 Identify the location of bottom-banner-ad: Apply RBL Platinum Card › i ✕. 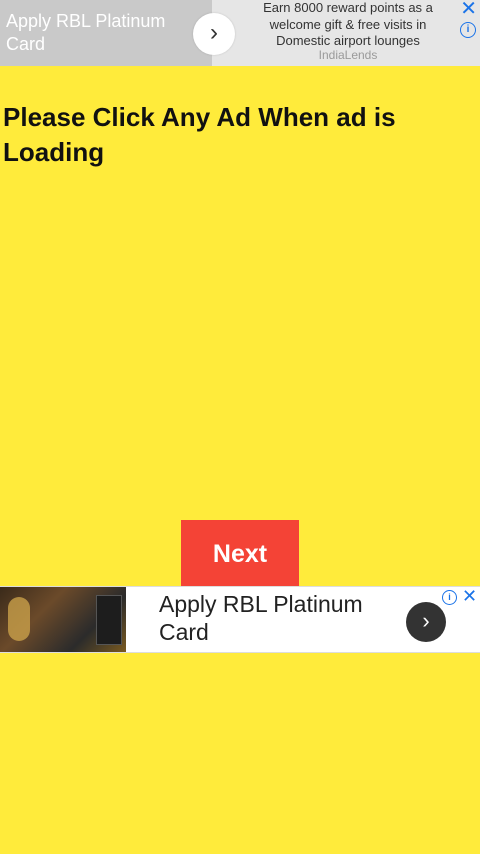
(240, 619).